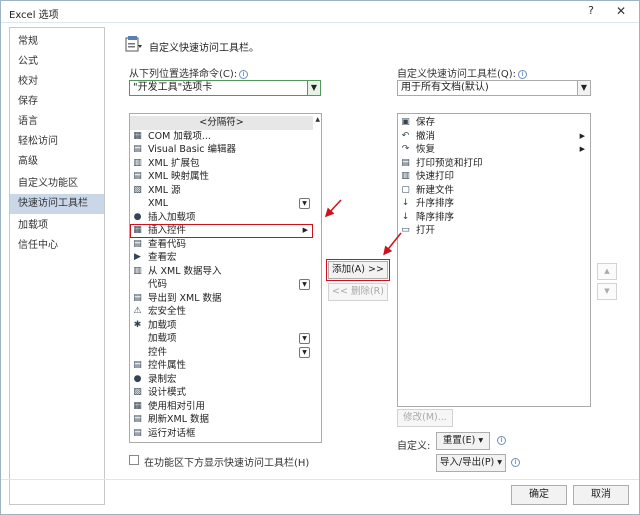 The width and height of the screenshot is (640, 515). What do you see at coordinates (137, 189) in the screenshot?
I see `command-icon: ▧` at bounding box center [137, 189].